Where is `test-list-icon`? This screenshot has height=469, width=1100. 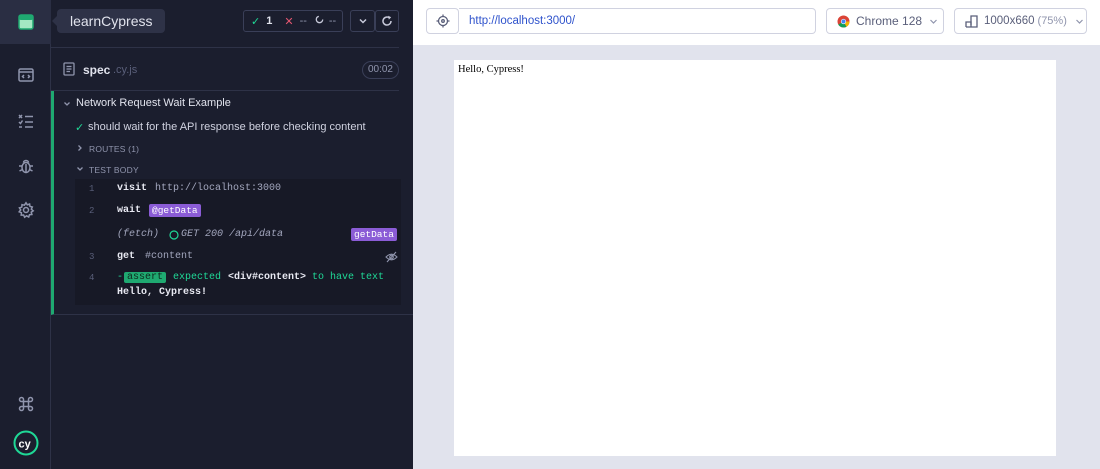
test-list-icon is located at coordinates (25, 121).